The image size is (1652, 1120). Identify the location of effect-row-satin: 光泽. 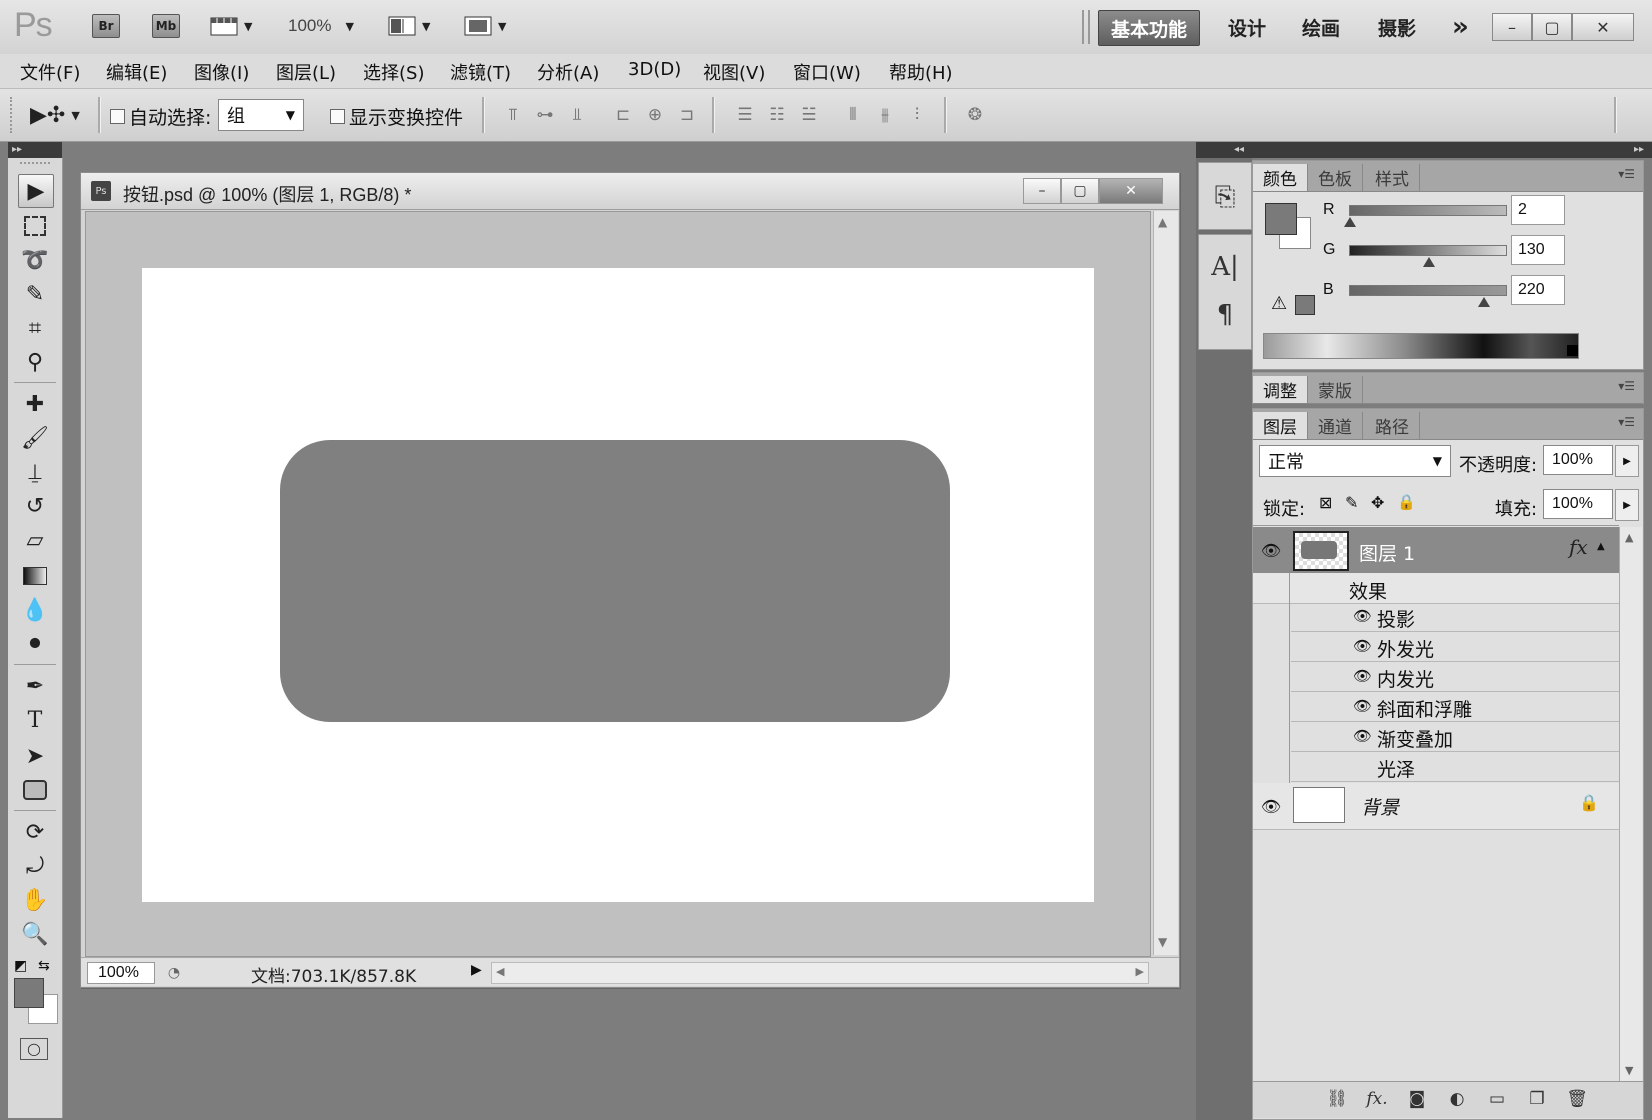
(1455, 767).